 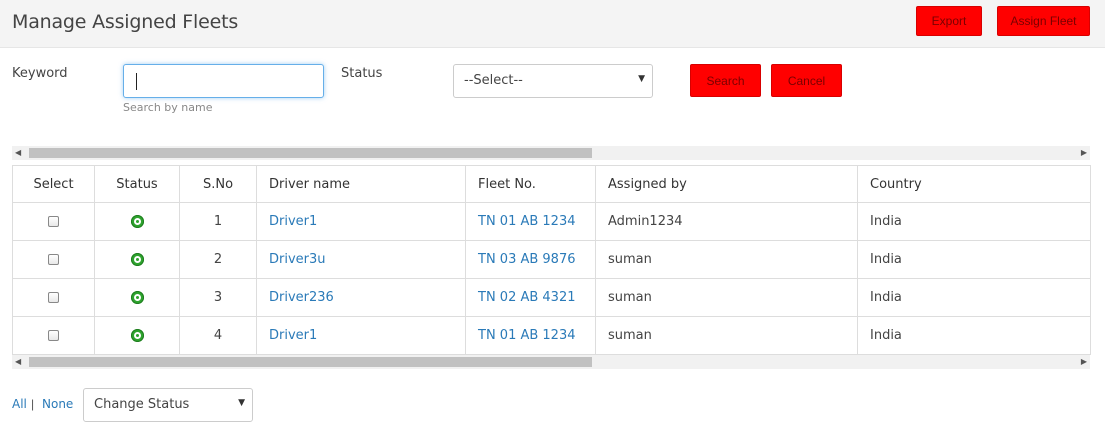 What do you see at coordinates (806, 80) in the screenshot?
I see `cancel-button: Cancel` at bounding box center [806, 80].